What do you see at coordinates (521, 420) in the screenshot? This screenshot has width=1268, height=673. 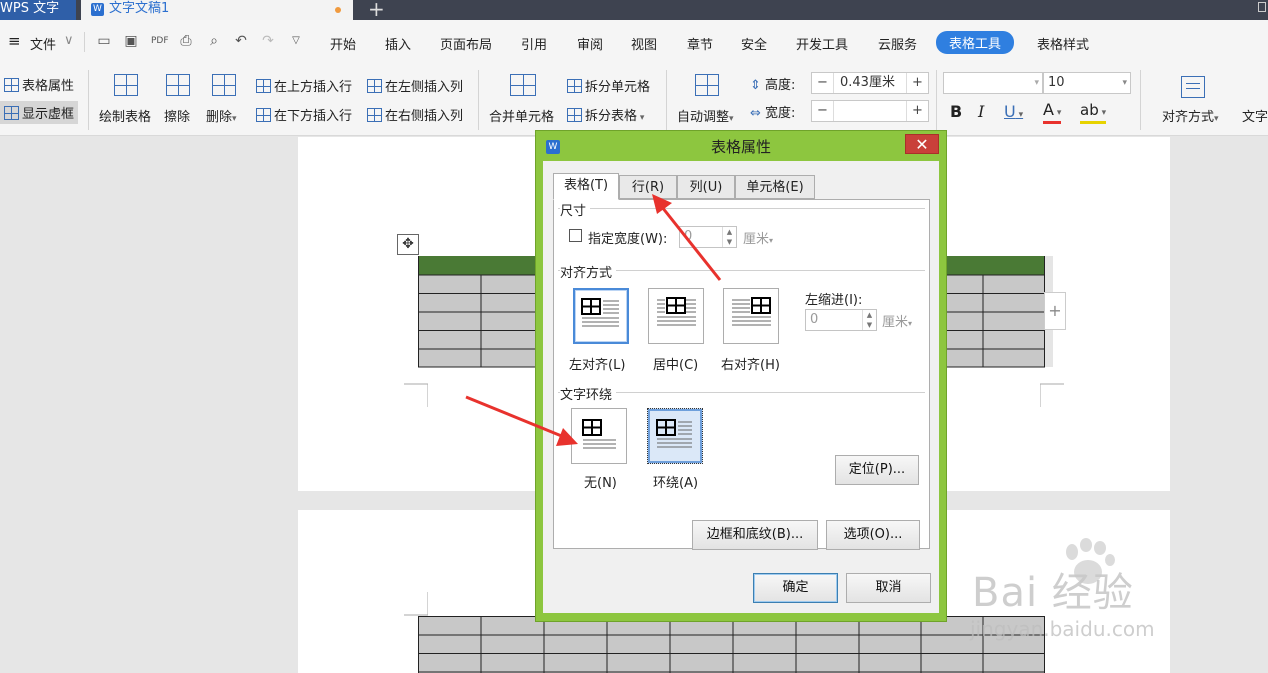 I see `arrow-to-wrap-none` at bounding box center [521, 420].